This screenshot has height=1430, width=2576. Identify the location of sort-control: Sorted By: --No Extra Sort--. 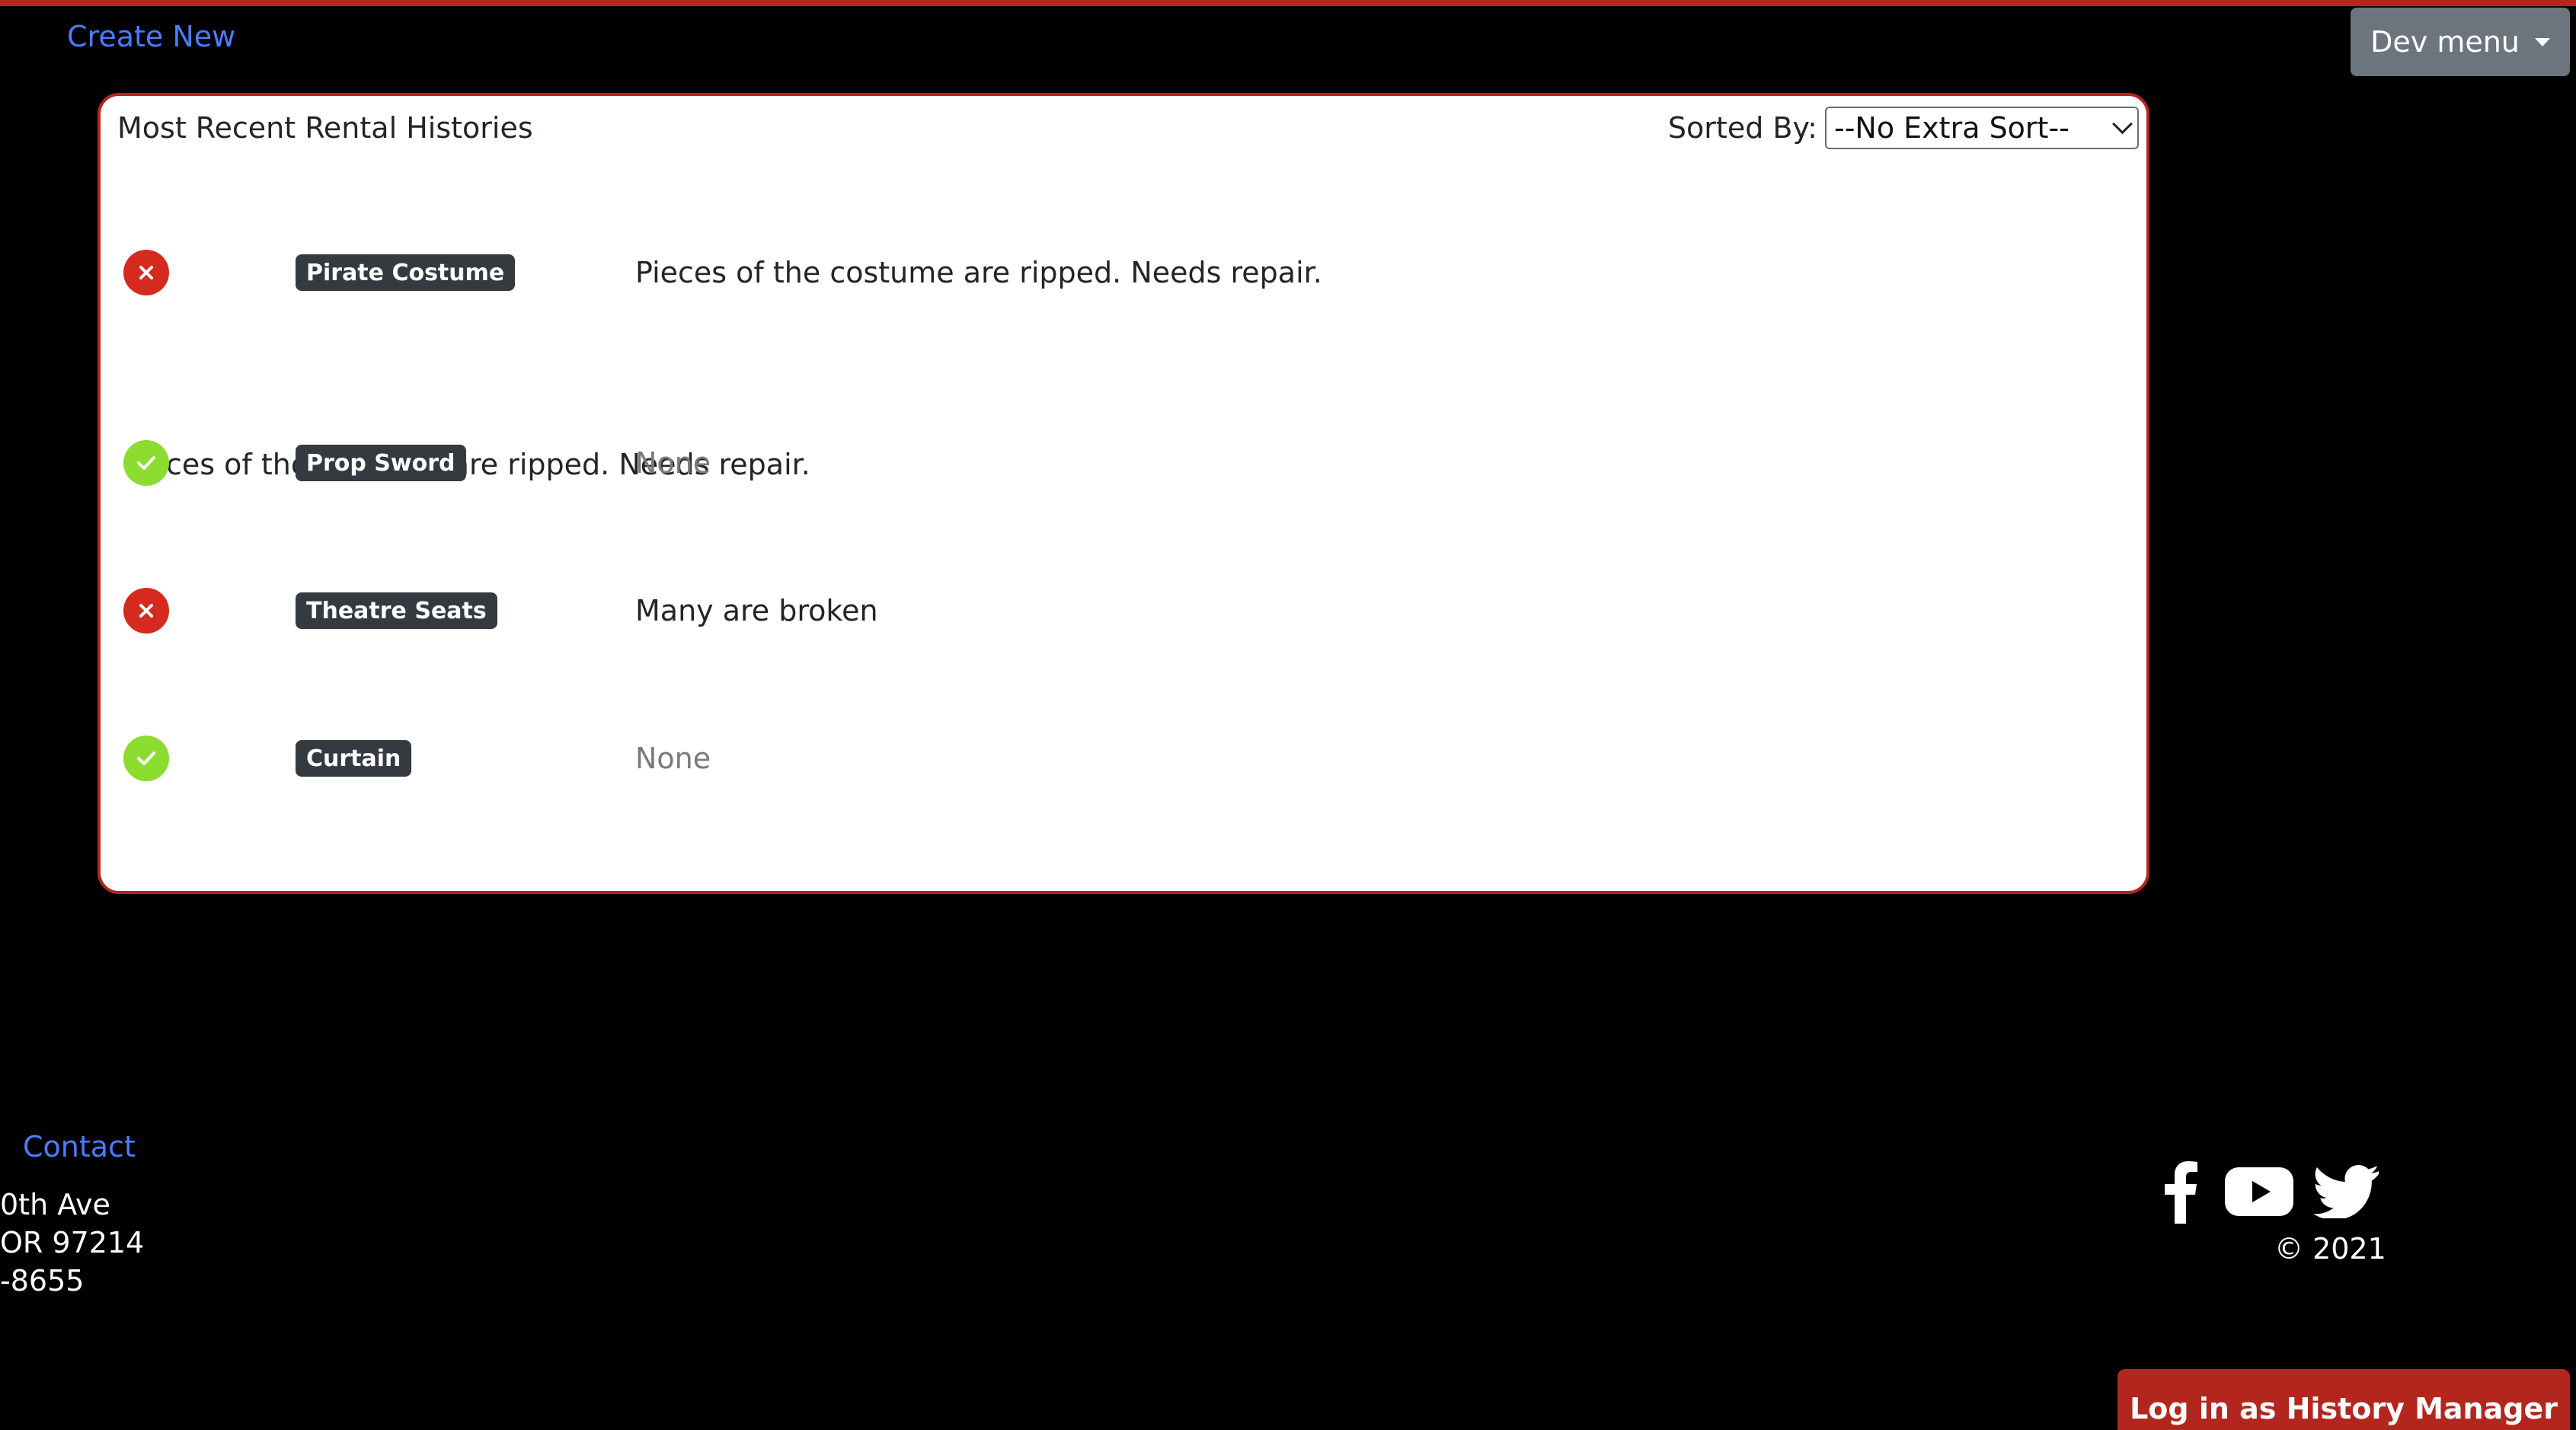
(1904, 128).